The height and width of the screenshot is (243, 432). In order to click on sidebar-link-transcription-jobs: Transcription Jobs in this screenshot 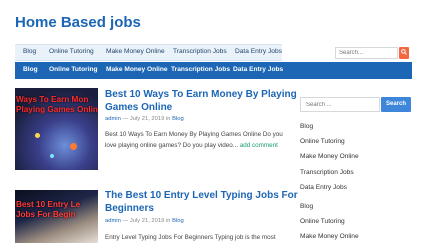, I will do `click(327, 172)`.